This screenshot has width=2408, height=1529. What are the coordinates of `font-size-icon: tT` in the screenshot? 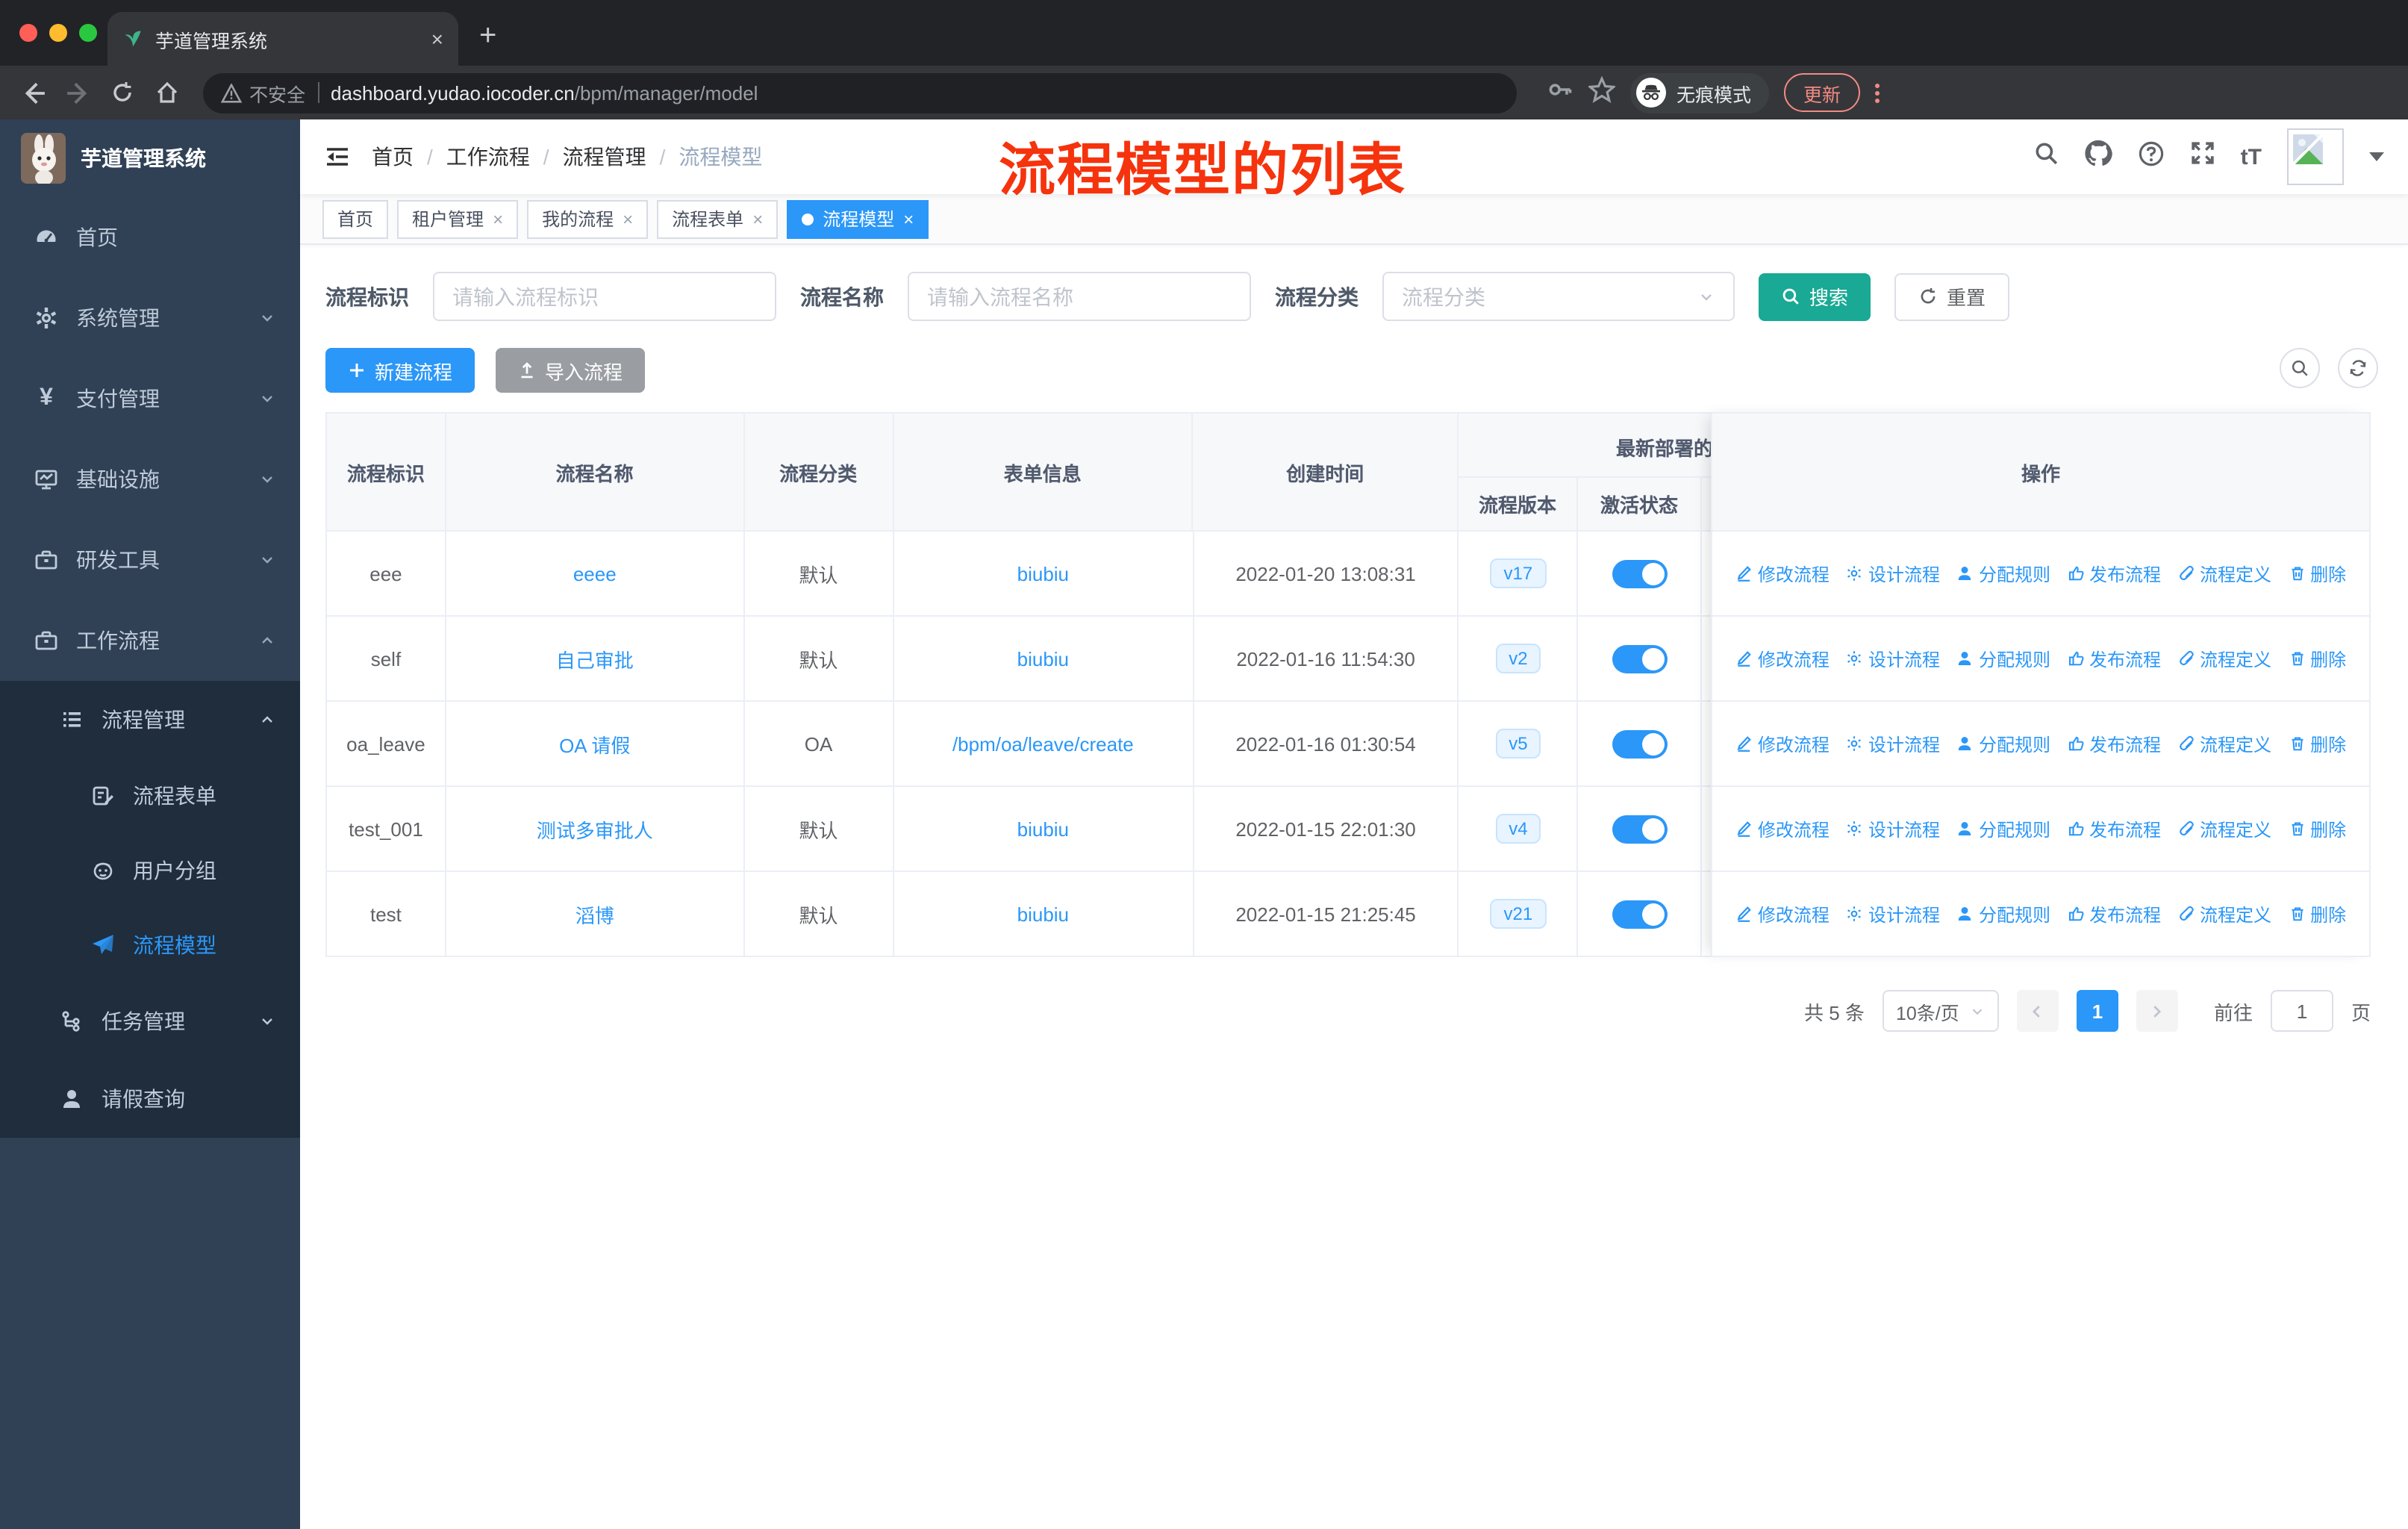 It's located at (2251, 156).